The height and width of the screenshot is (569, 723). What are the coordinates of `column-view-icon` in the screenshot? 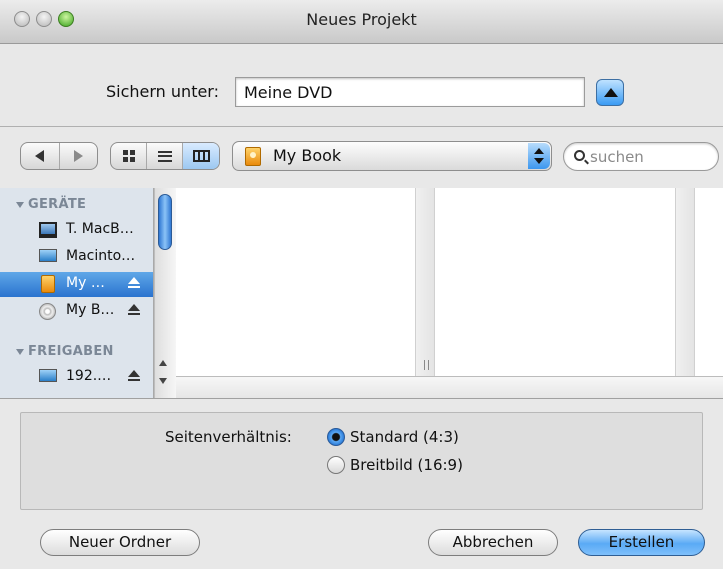 It's located at (201, 156).